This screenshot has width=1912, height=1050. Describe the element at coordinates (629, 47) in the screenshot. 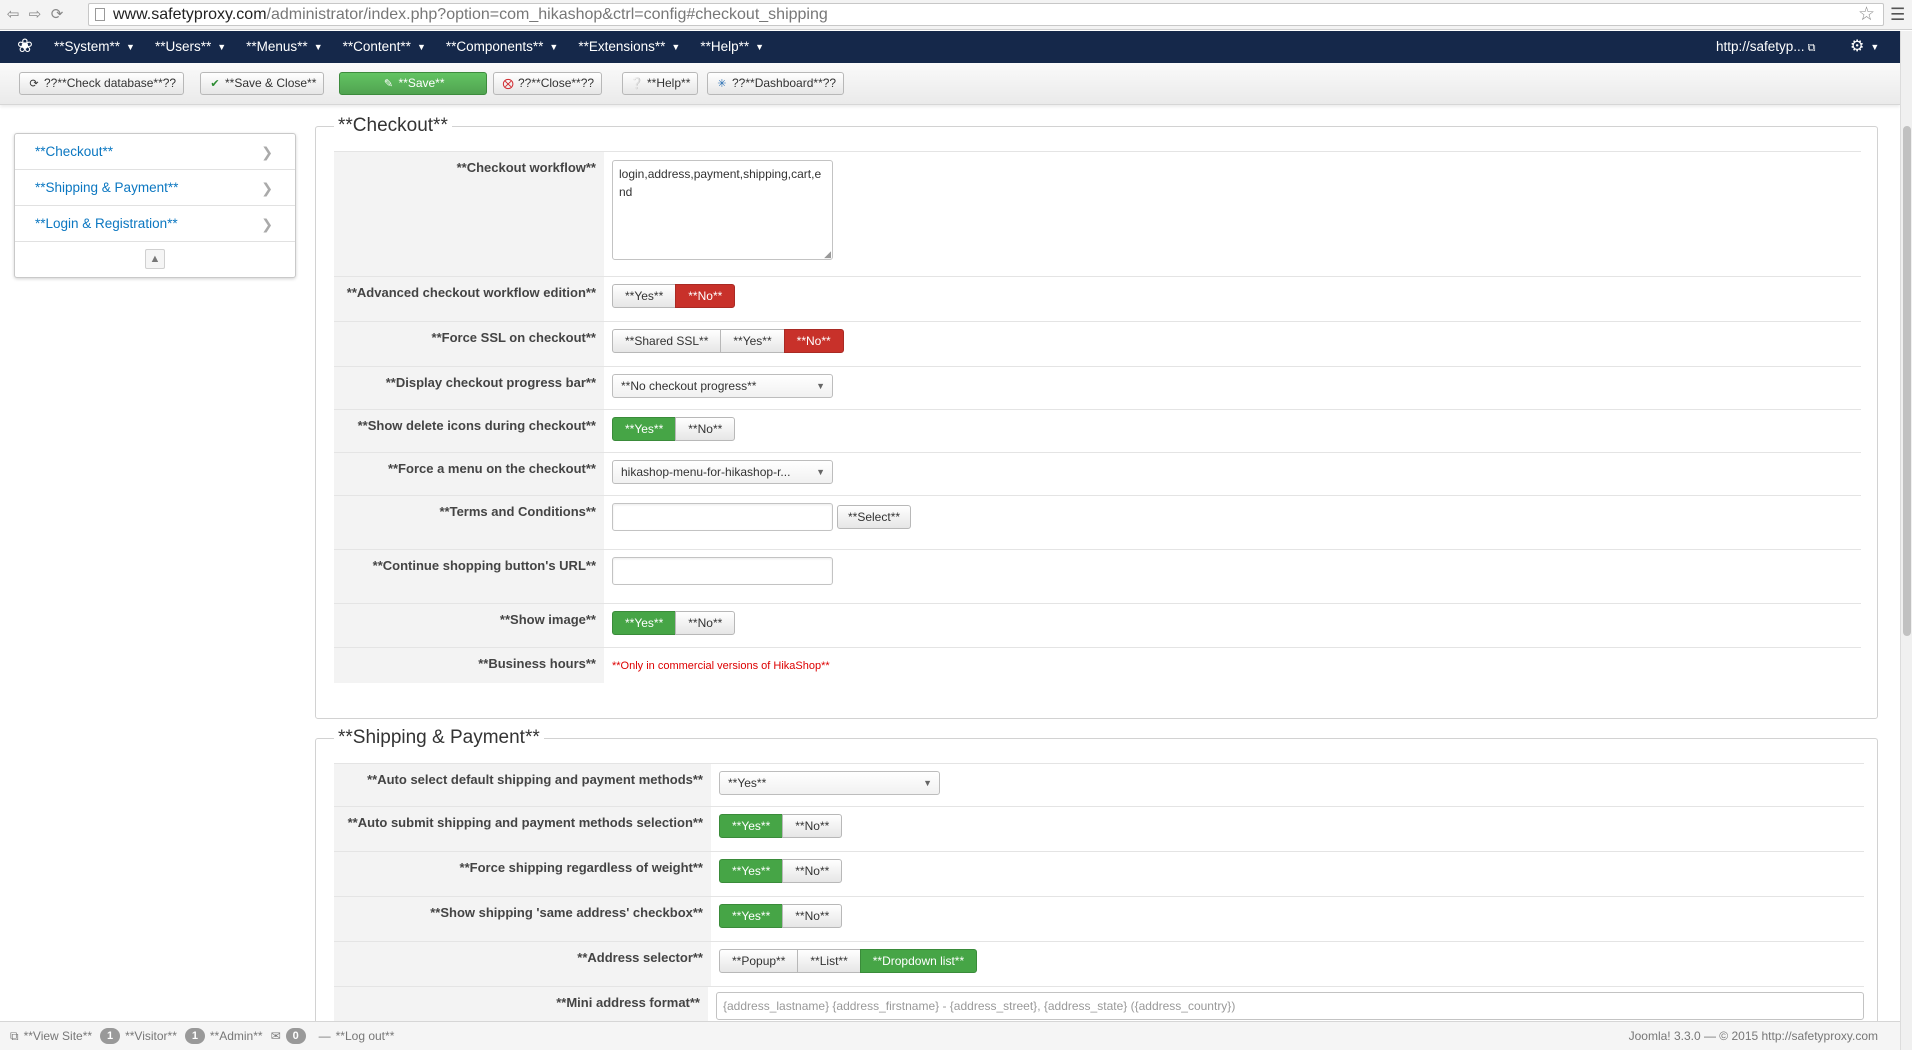

I see `menu-extensions: **Extensions** ▼` at that location.